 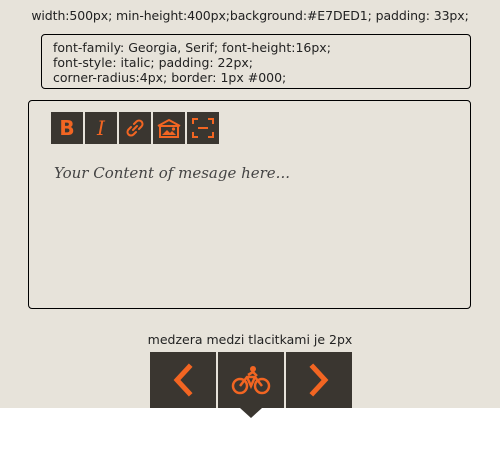 I want to click on italic-button: I, so click(x=101, y=128).